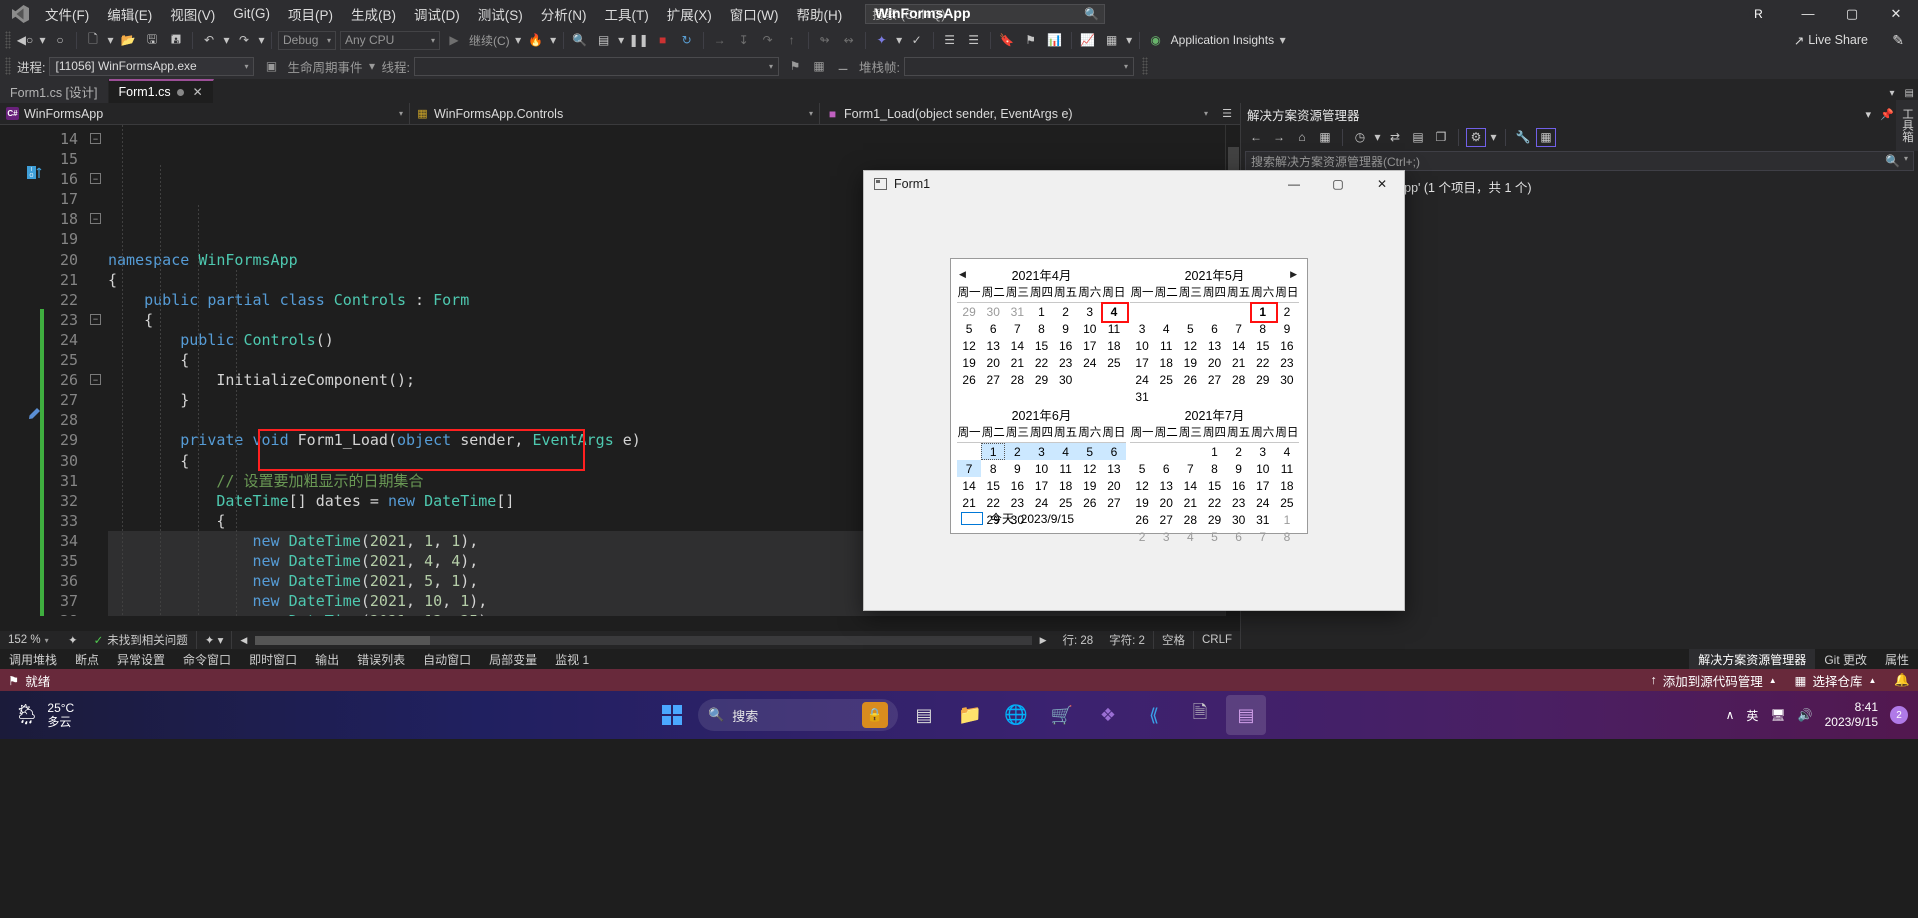 The width and height of the screenshot is (1918, 918). I want to click on calendar-month-title: 2021年4月, so click(1042, 274).